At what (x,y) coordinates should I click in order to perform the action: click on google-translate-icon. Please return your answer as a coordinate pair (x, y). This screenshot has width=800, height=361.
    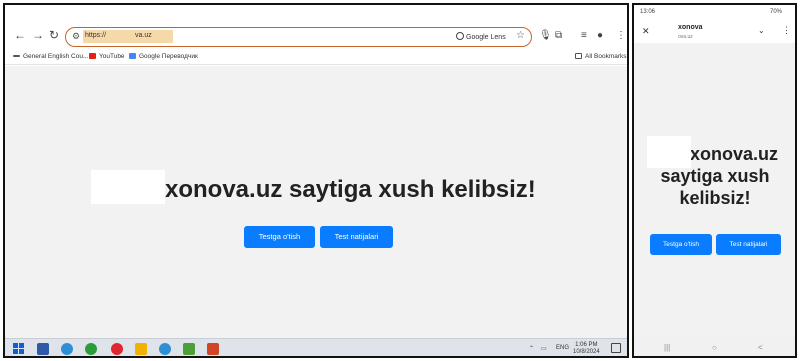
    Looking at the image, I should click on (132, 56).